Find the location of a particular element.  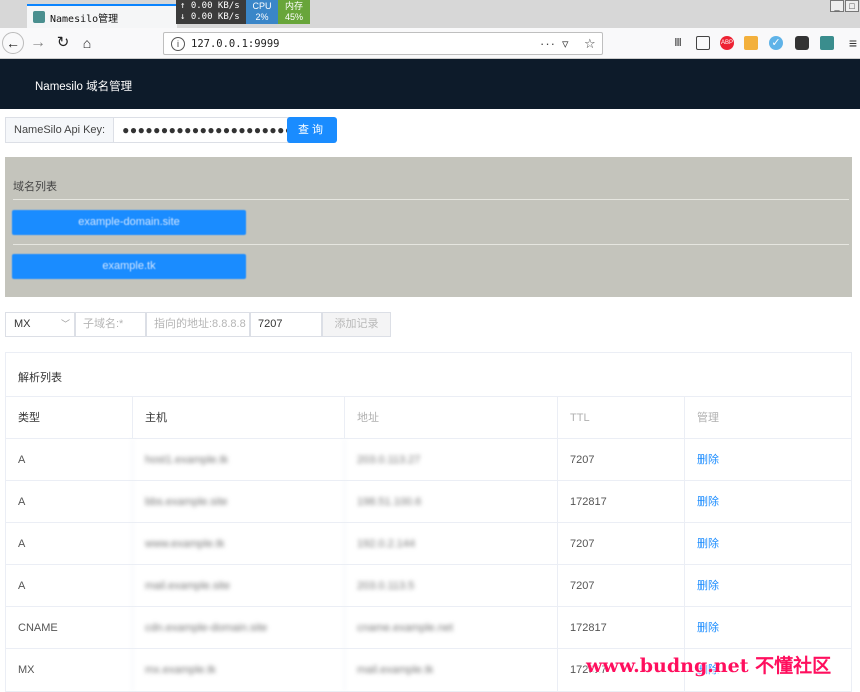

chevron-down-icon: ﹀ is located at coordinates (65, 324).